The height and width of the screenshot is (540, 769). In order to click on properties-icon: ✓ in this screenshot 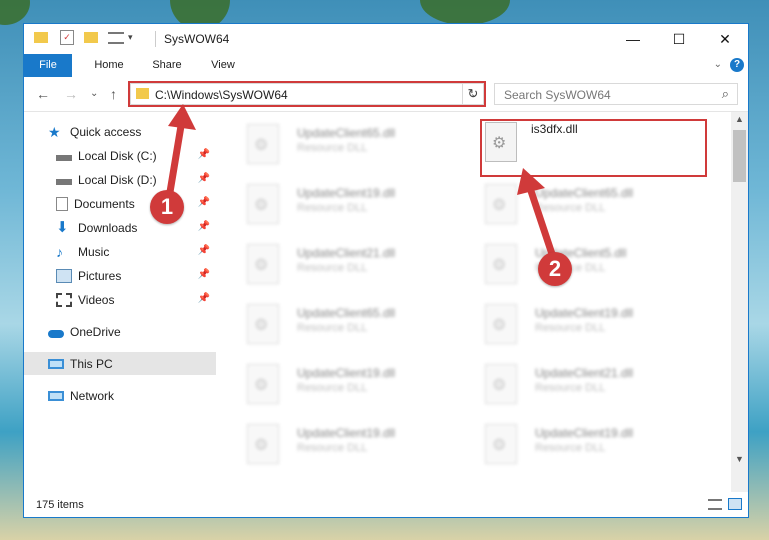, I will do `click(67, 37)`.